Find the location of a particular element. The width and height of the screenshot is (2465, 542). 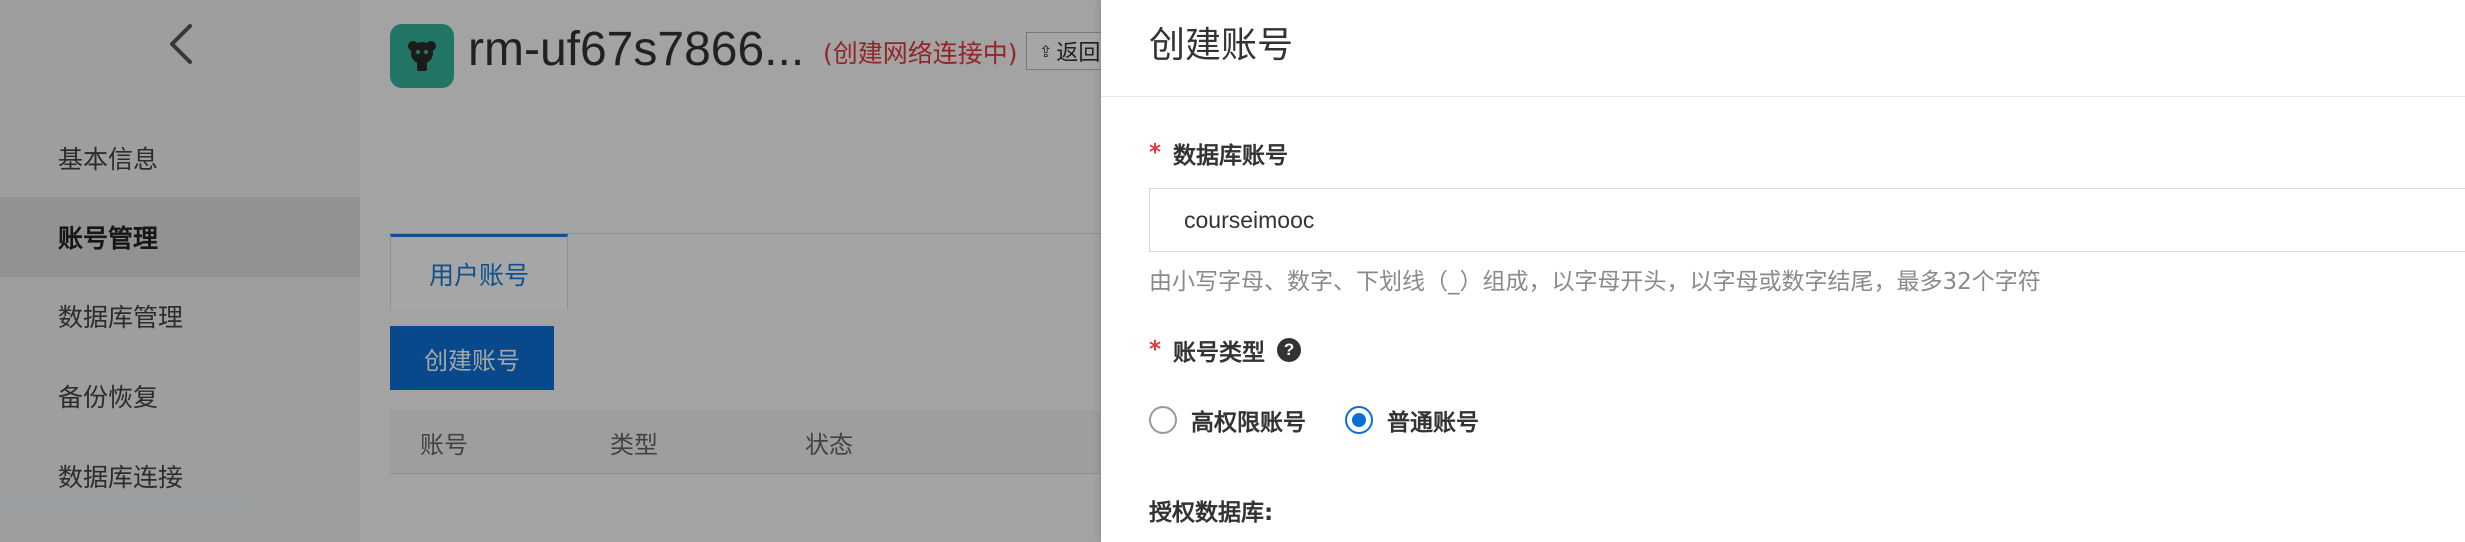

radio-high-privilege-account: 高权限账号 is located at coordinates (1227, 420).